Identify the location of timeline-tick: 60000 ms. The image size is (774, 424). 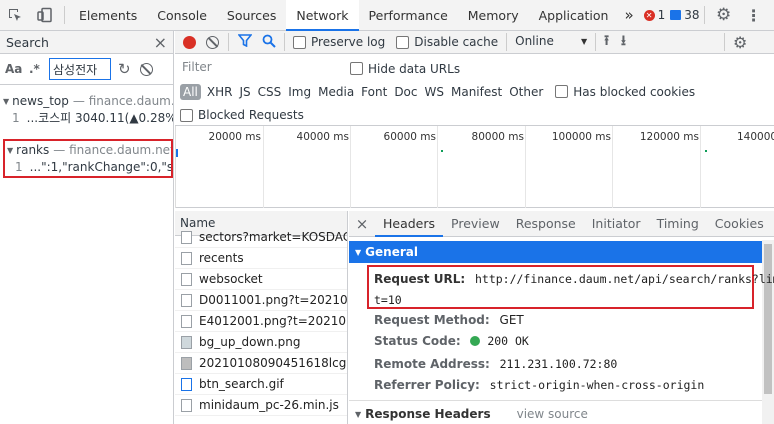
(409, 137).